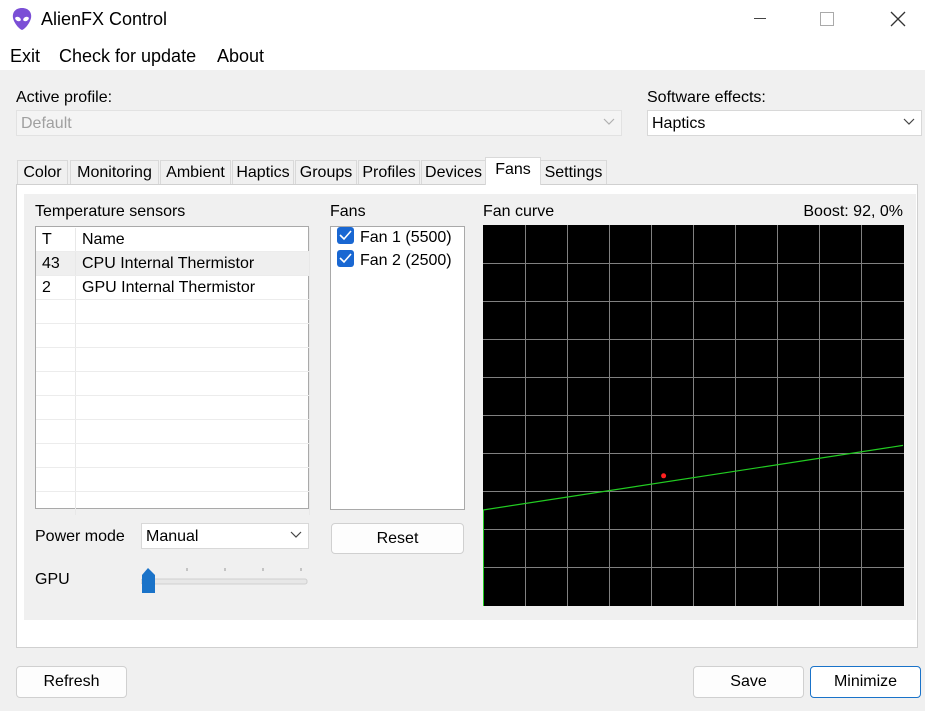 This screenshot has width=925, height=711. What do you see at coordinates (56, 240) in the screenshot?
I see `column-header-t: T` at bounding box center [56, 240].